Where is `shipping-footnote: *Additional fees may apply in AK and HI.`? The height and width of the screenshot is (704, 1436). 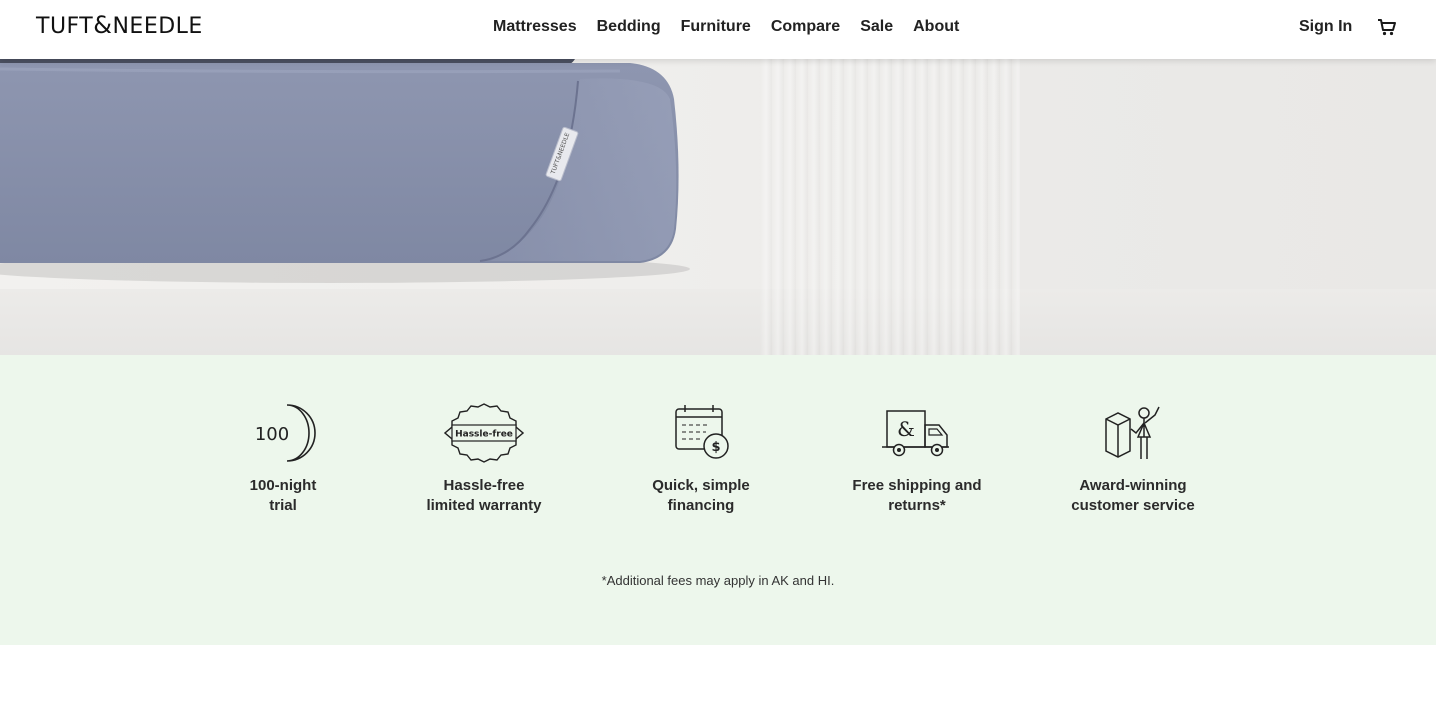
shipping-footnote: *Additional fees may apply in AK and HI. is located at coordinates (718, 580).